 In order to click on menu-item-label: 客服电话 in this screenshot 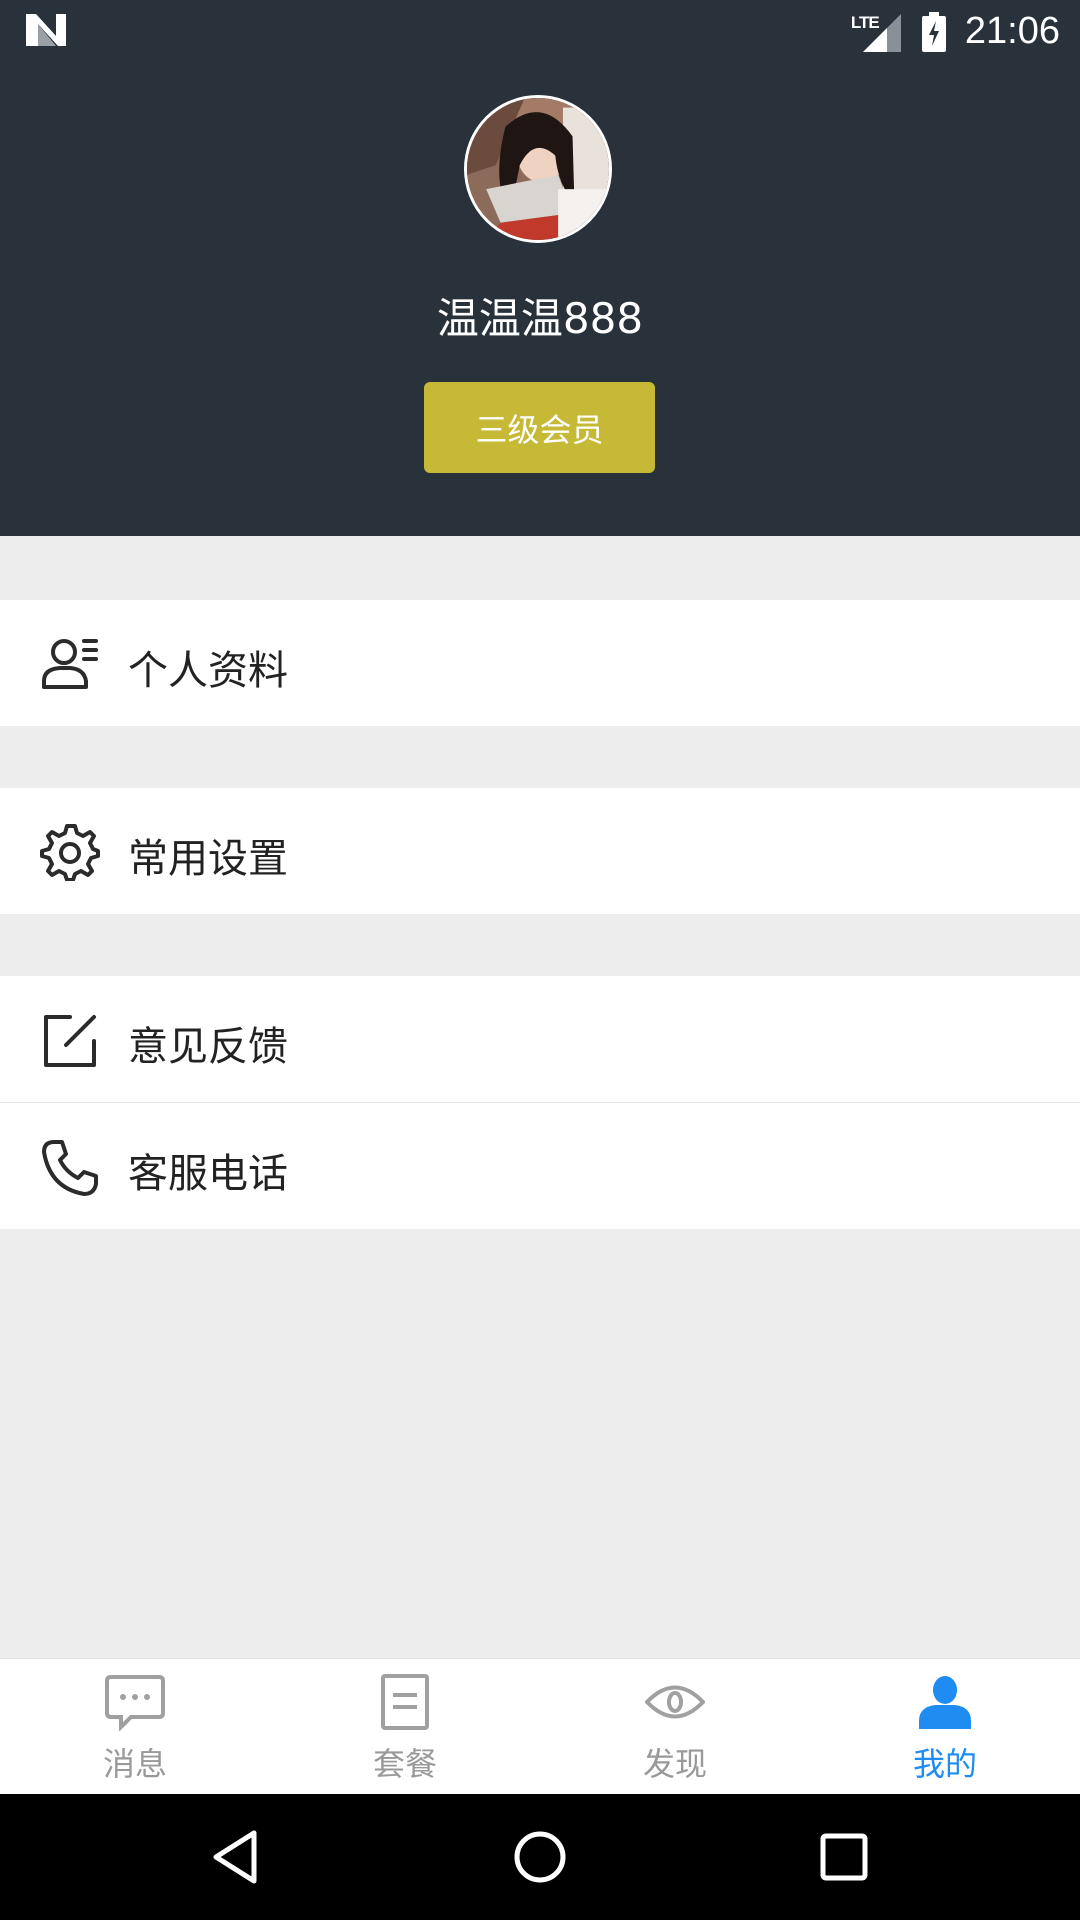, I will do `click(208, 1174)`.